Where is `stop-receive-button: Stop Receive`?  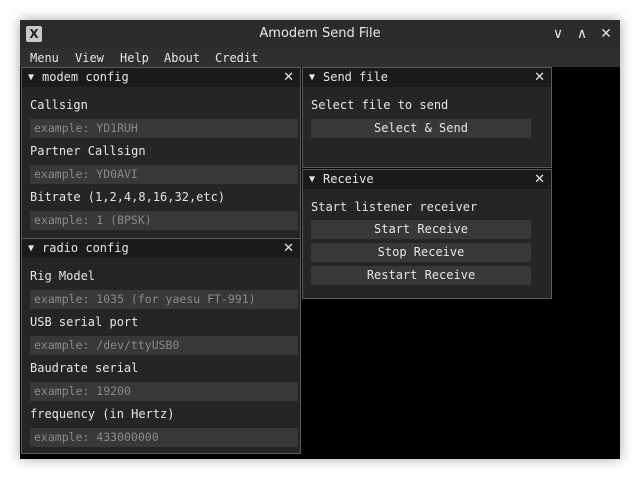
stop-receive-button: Stop Receive is located at coordinates (421, 252).